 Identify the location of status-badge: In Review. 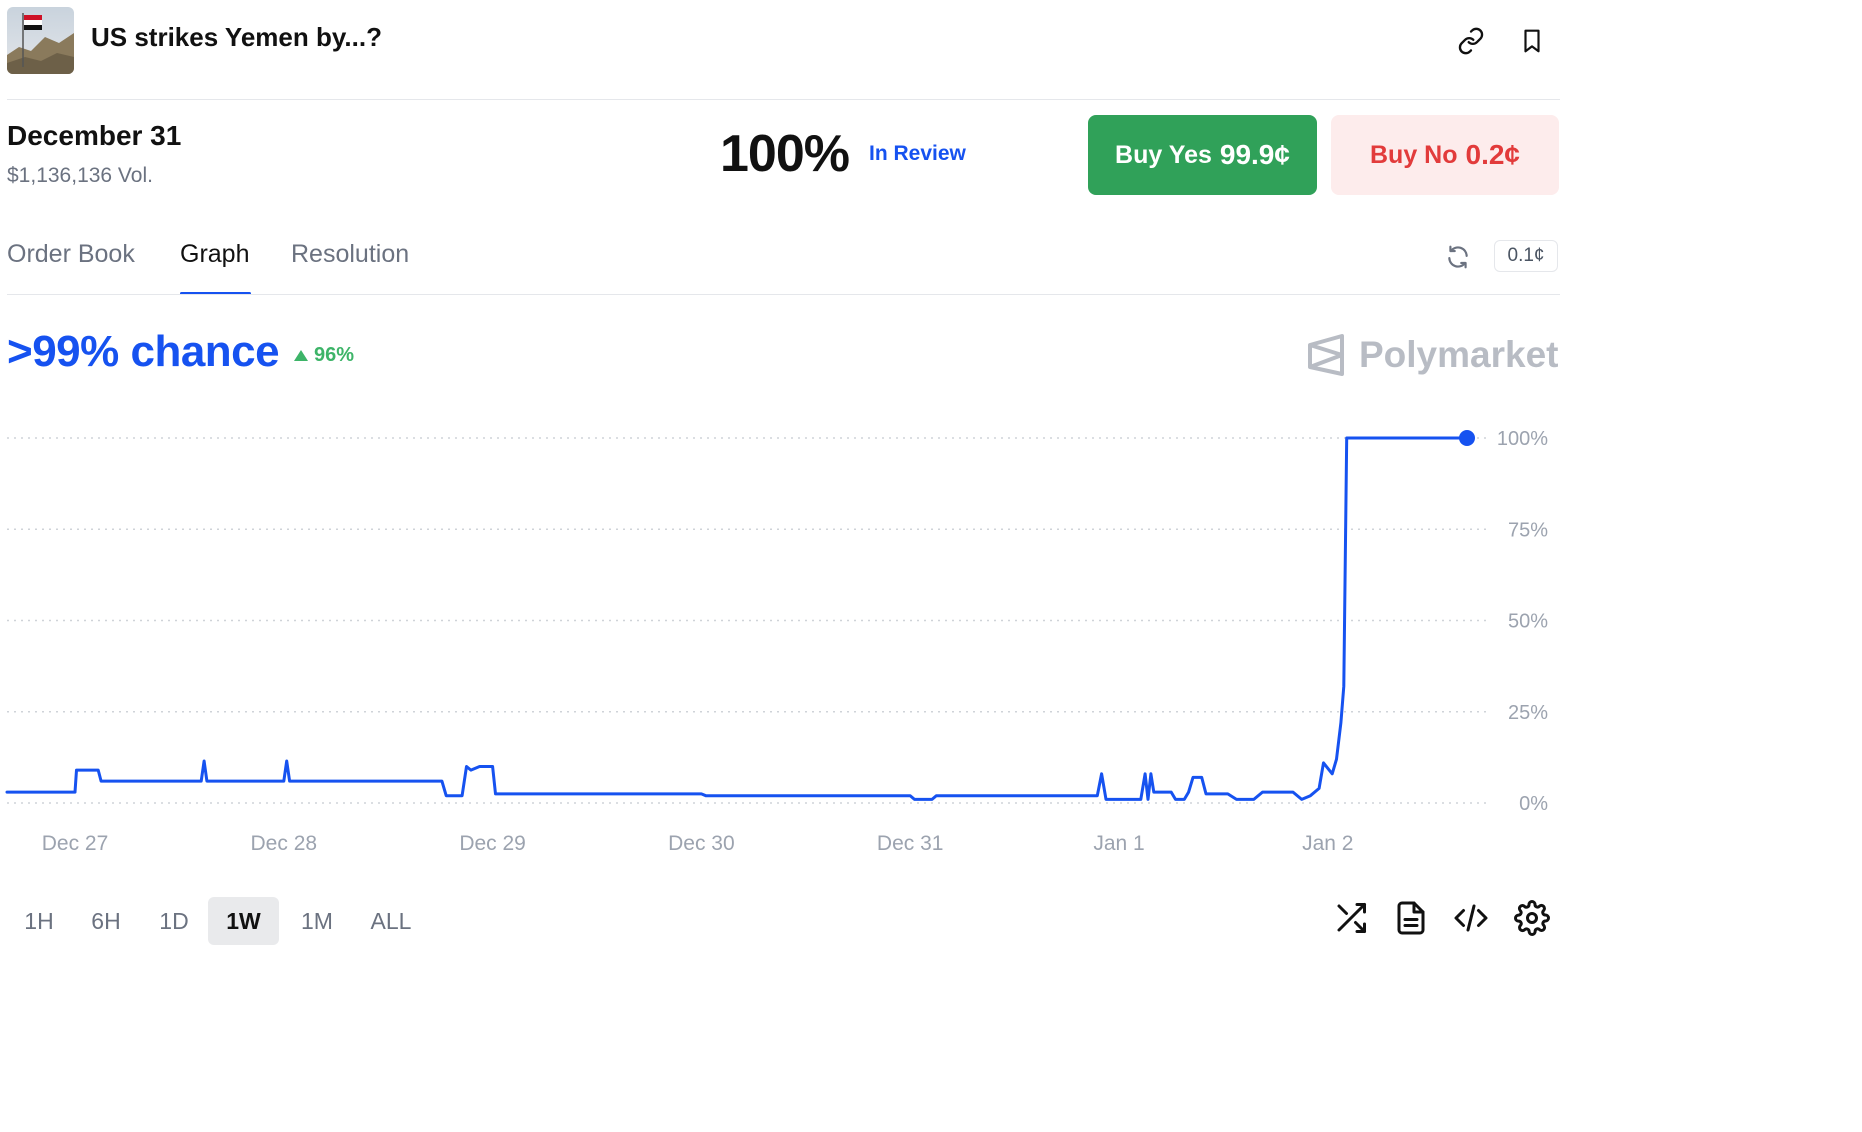
(917, 153).